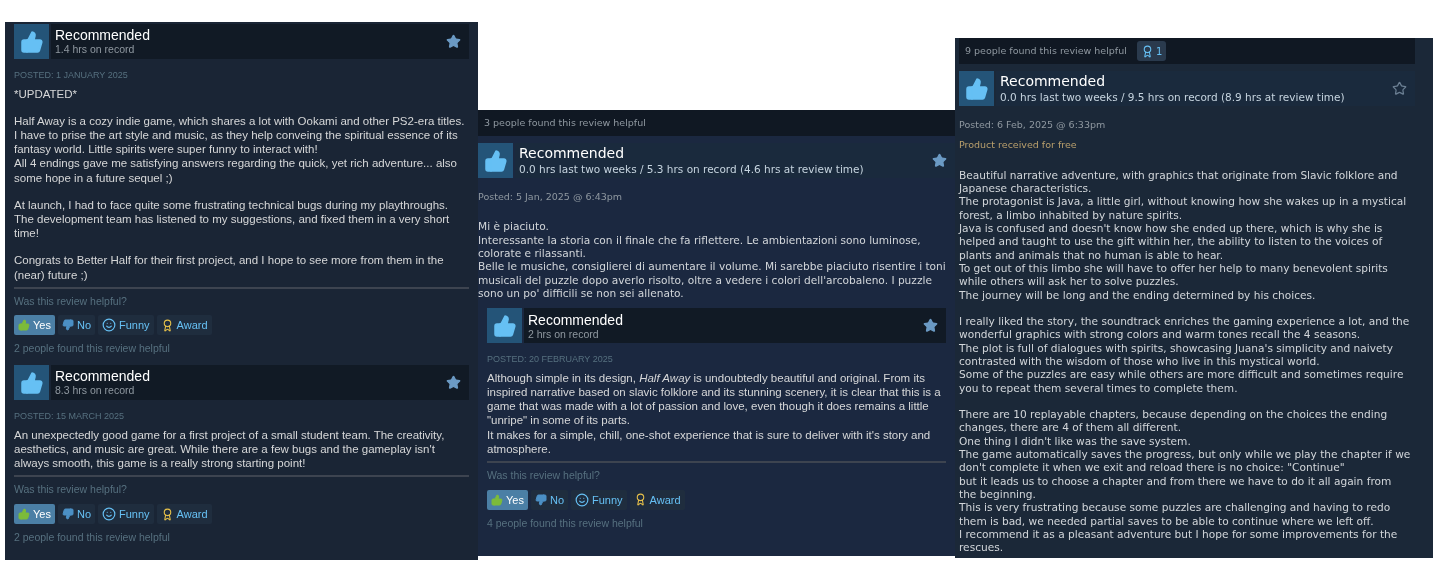  Describe the element at coordinates (229, 267) in the screenshot. I see `review-text: Congrats to Better Half for their first project, and I hope to see more from them in the (near) future ;)` at that location.